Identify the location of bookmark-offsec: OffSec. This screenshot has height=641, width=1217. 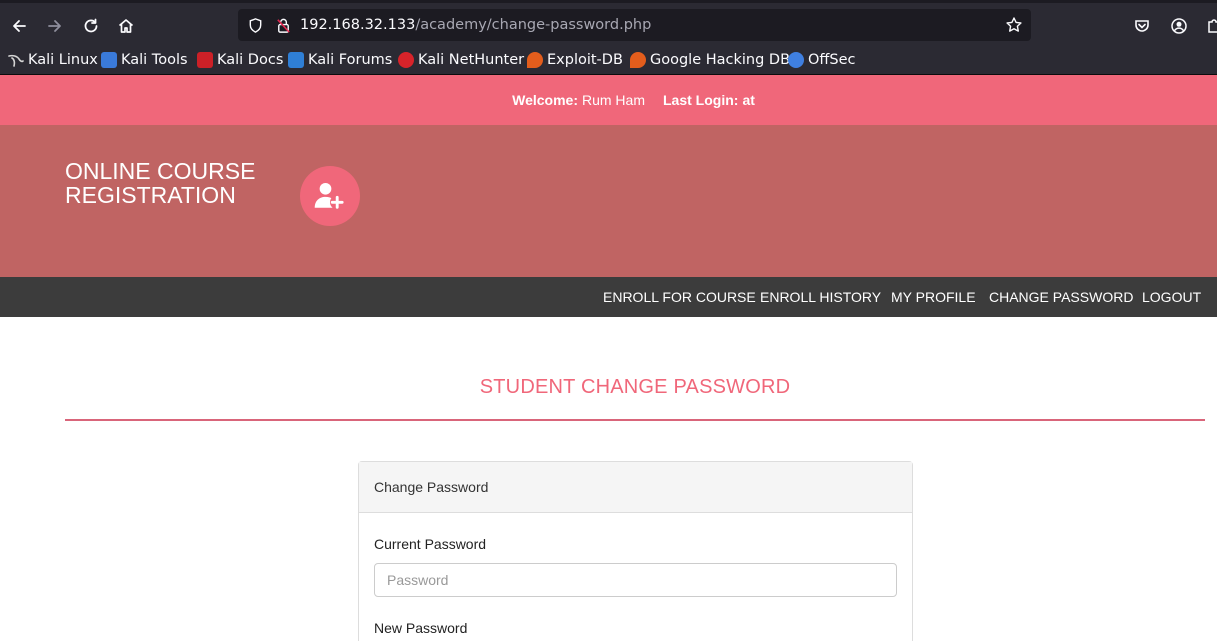
(822, 60).